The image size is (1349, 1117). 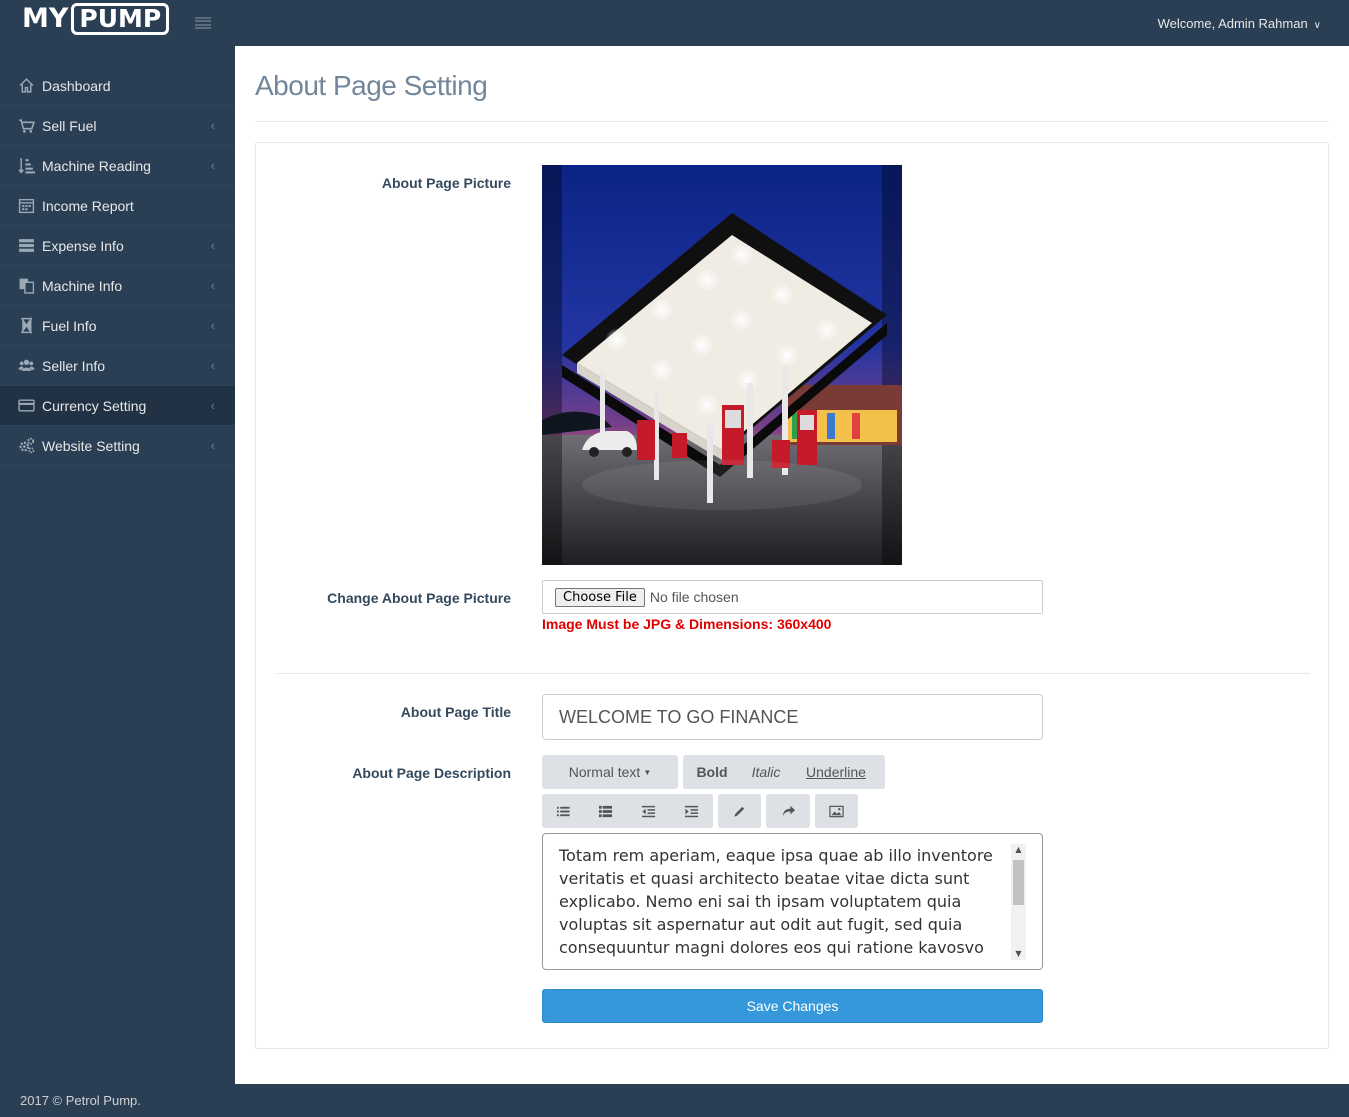 What do you see at coordinates (26, 206) in the screenshot?
I see `calendar-icon` at bounding box center [26, 206].